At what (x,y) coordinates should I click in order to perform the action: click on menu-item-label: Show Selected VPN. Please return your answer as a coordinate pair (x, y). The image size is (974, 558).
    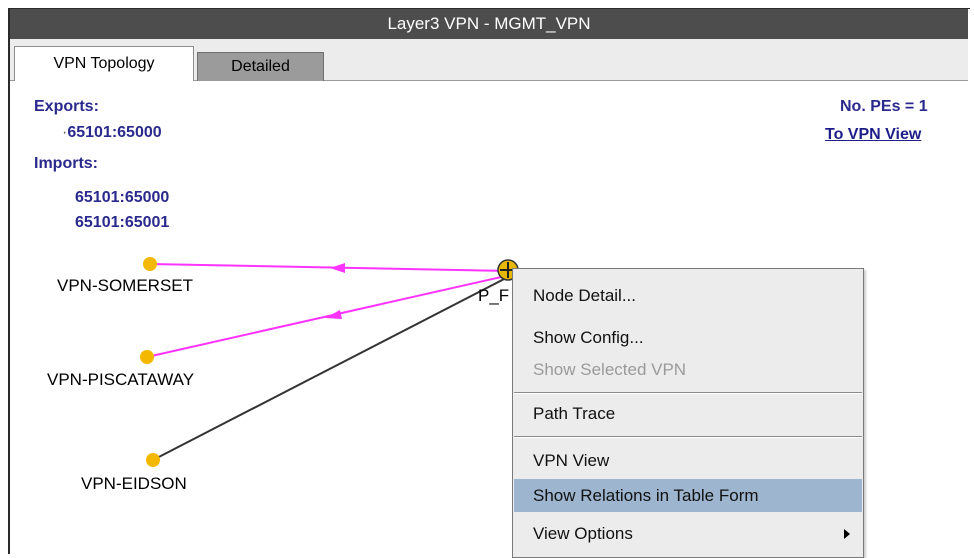
    Looking at the image, I should click on (610, 369).